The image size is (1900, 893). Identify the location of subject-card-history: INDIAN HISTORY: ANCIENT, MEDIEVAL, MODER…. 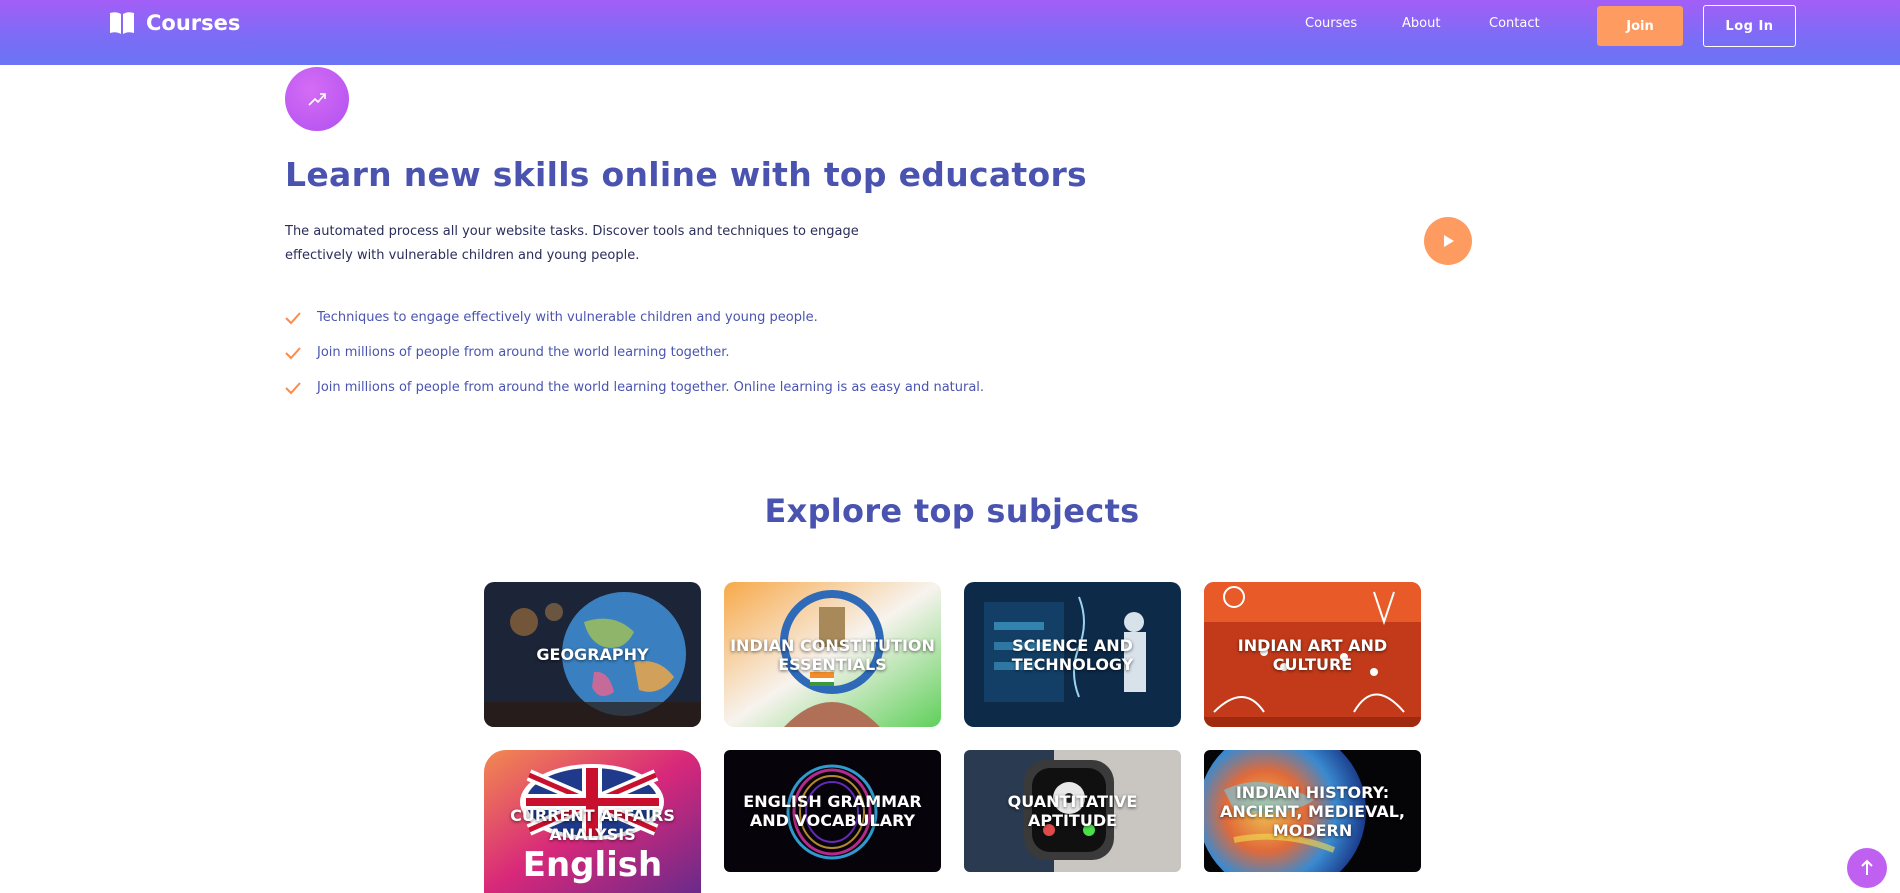
(1312, 811).